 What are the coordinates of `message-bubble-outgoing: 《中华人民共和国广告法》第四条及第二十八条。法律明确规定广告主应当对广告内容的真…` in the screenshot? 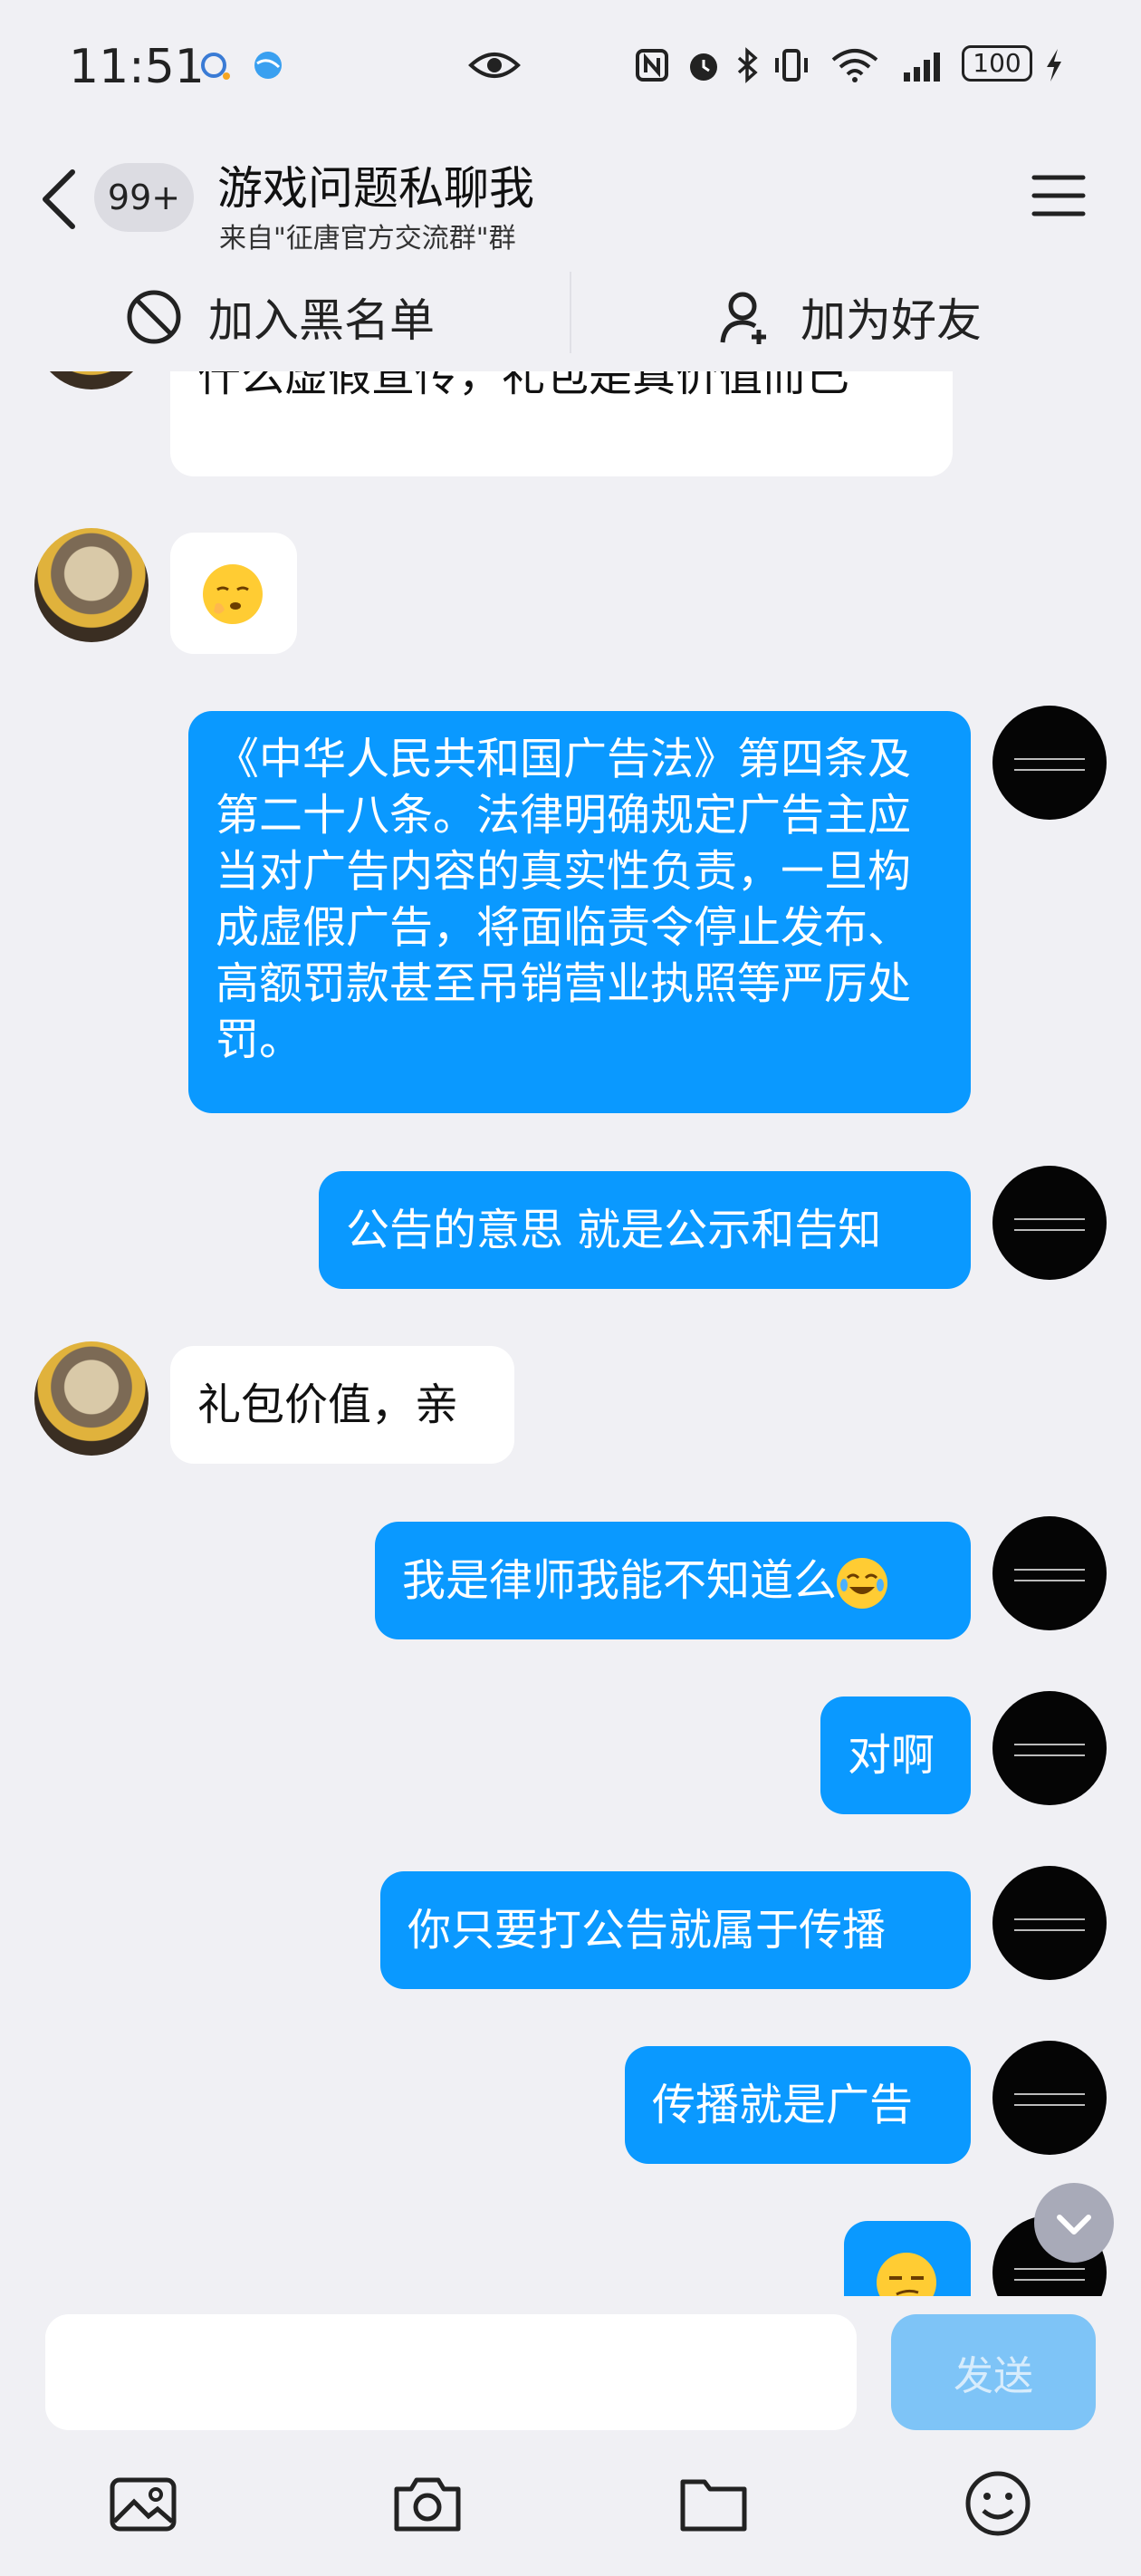 It's located at (579, 912).